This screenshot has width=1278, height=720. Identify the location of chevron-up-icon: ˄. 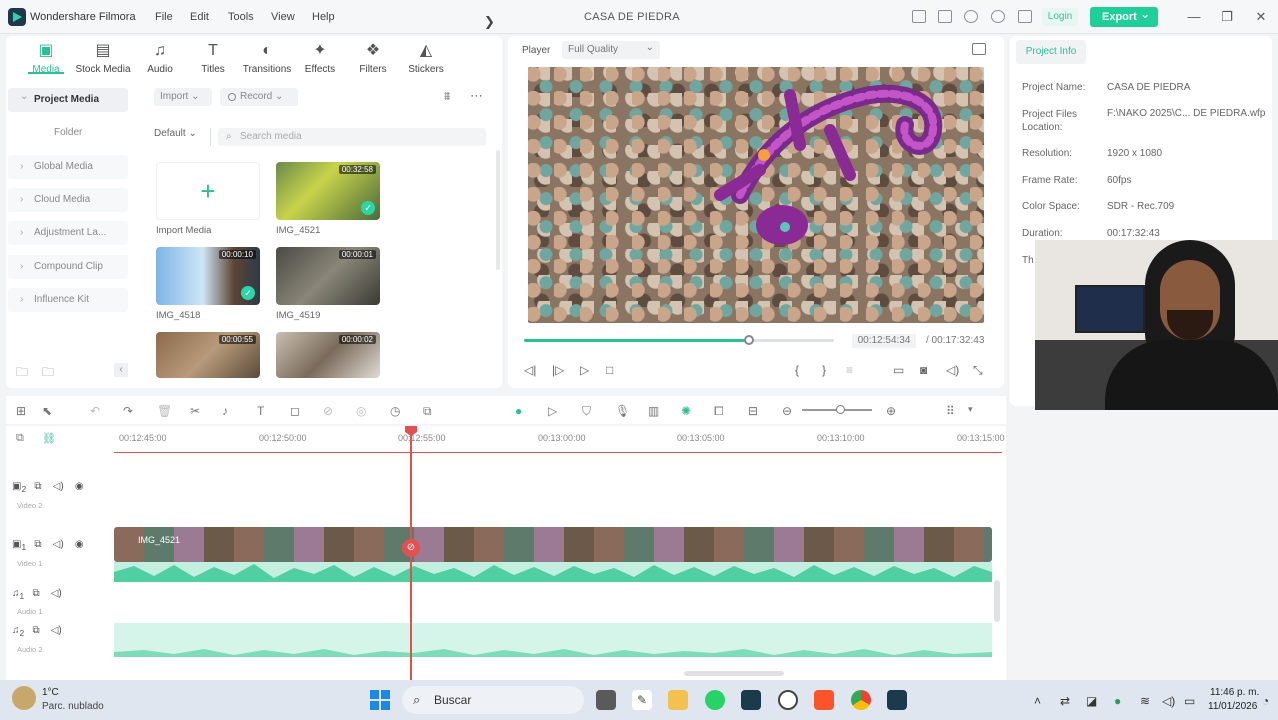
(1037, 701).